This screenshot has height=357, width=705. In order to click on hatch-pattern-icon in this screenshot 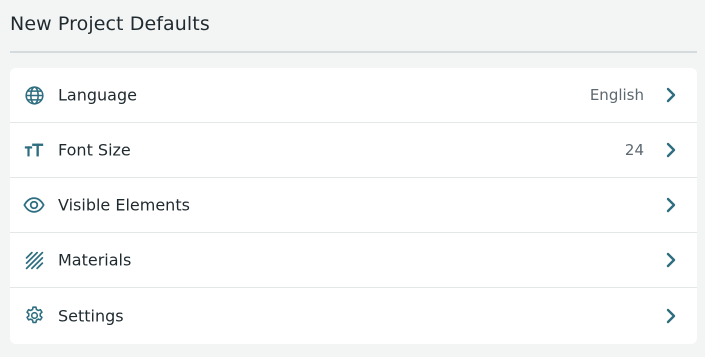, I will do `click(34, 260)`.